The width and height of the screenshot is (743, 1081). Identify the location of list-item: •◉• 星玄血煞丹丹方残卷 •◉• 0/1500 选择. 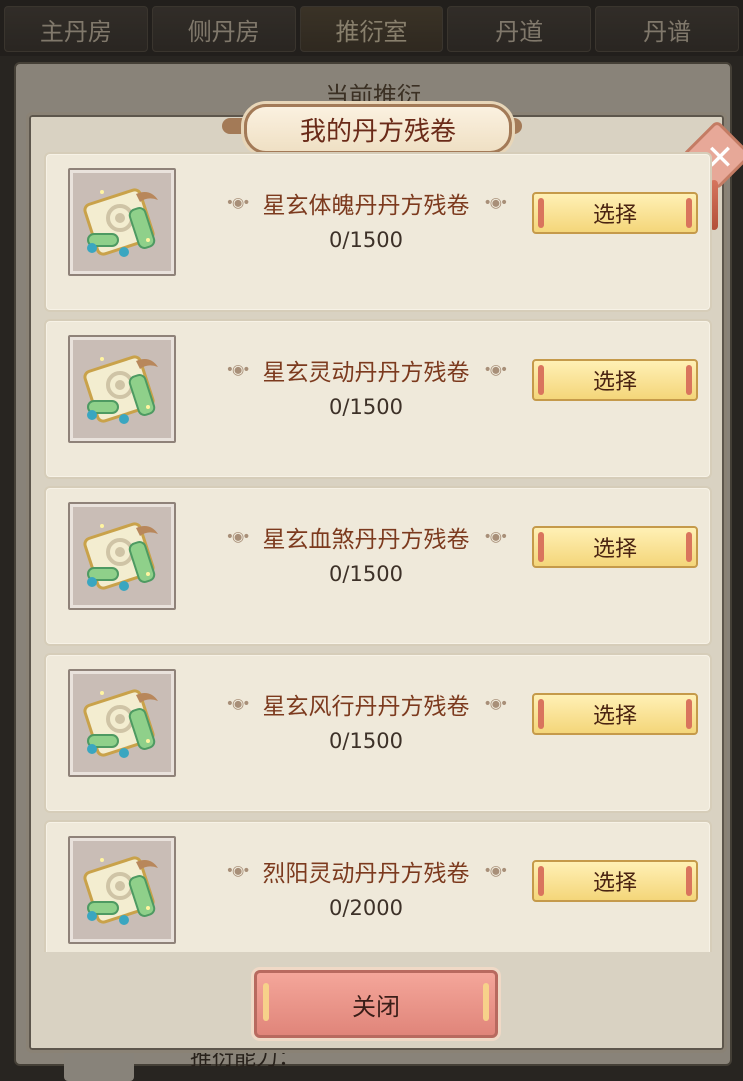
(378, 566).